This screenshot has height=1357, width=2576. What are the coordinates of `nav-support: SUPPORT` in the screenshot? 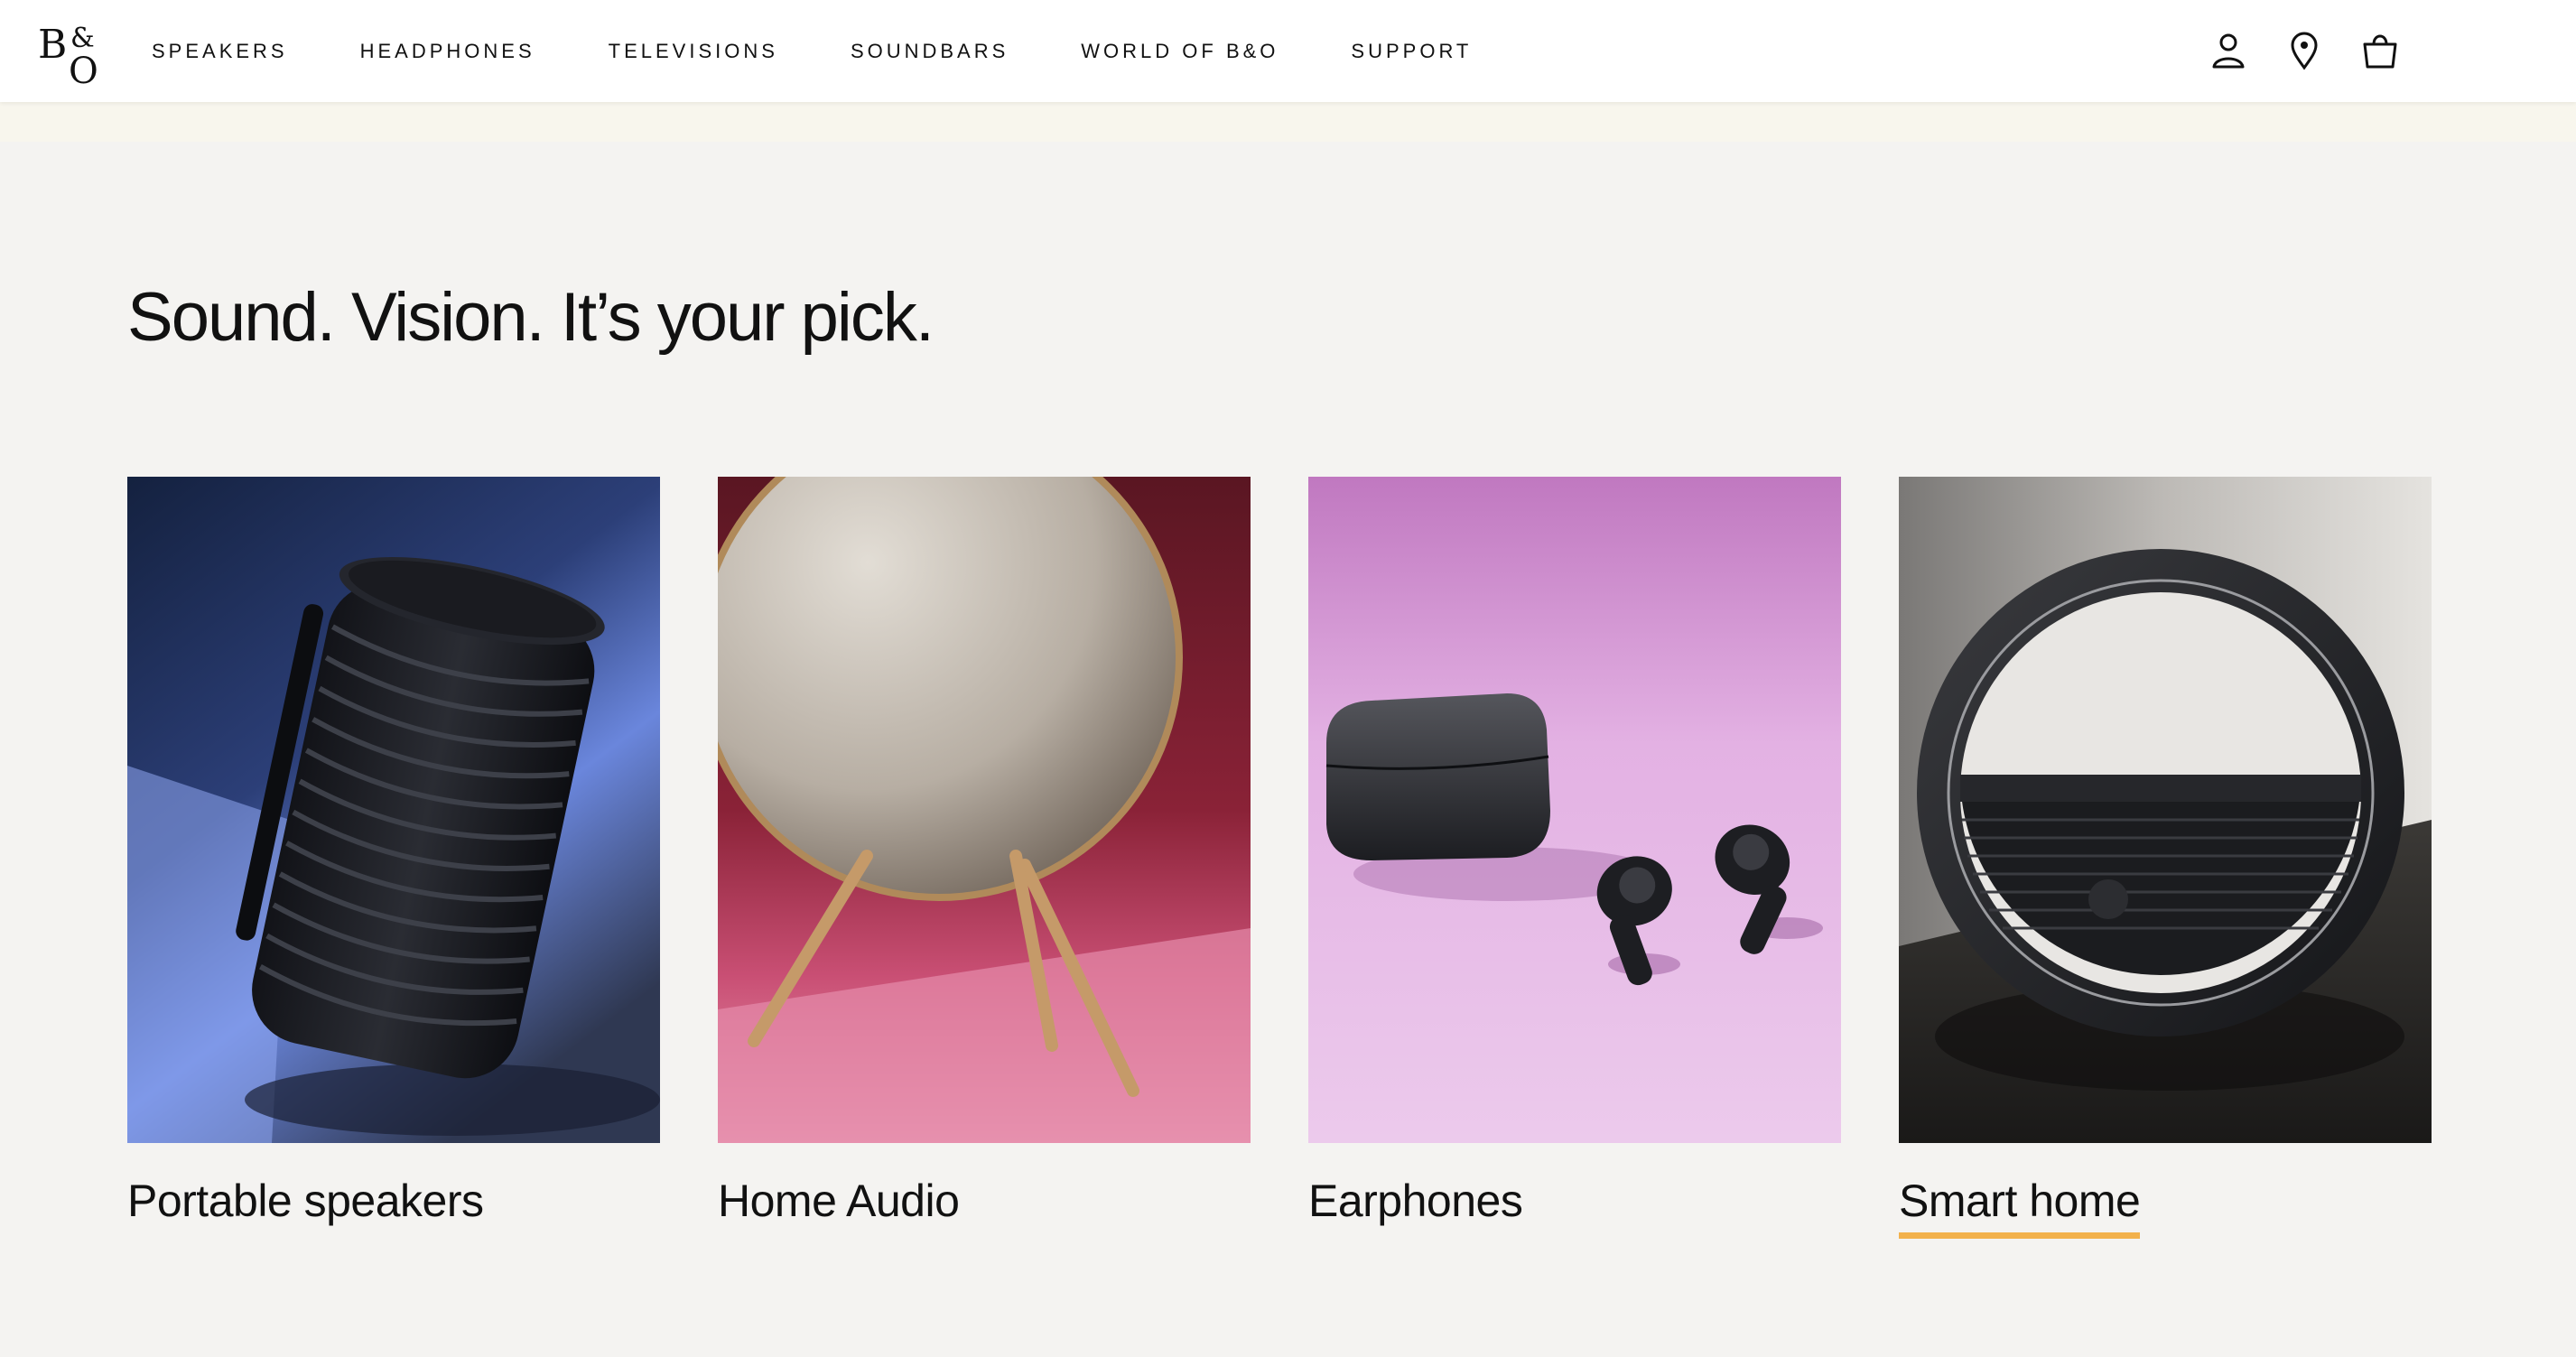 It's located at (1411, 51).